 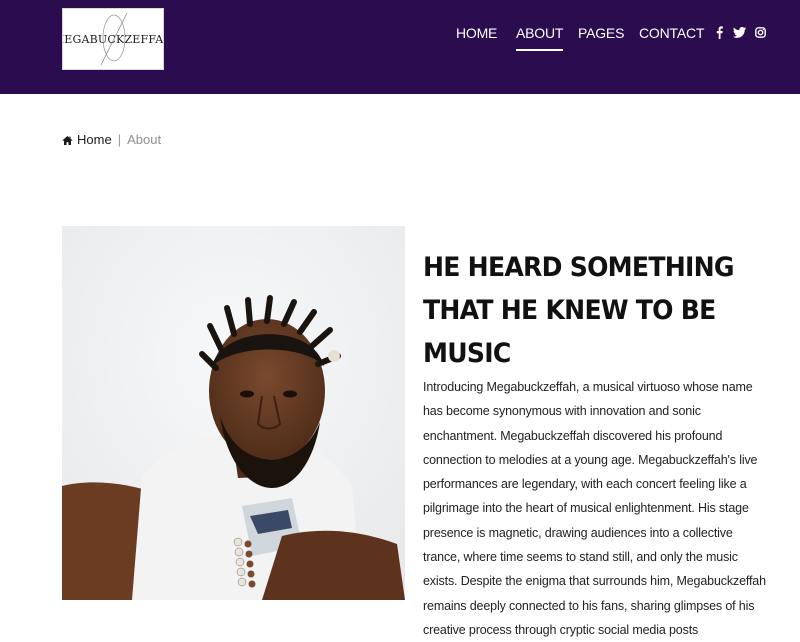 What do you see at coordinates (67, 139) in the screenshot?
I see `home-icon` at bounding box center [67, 139].